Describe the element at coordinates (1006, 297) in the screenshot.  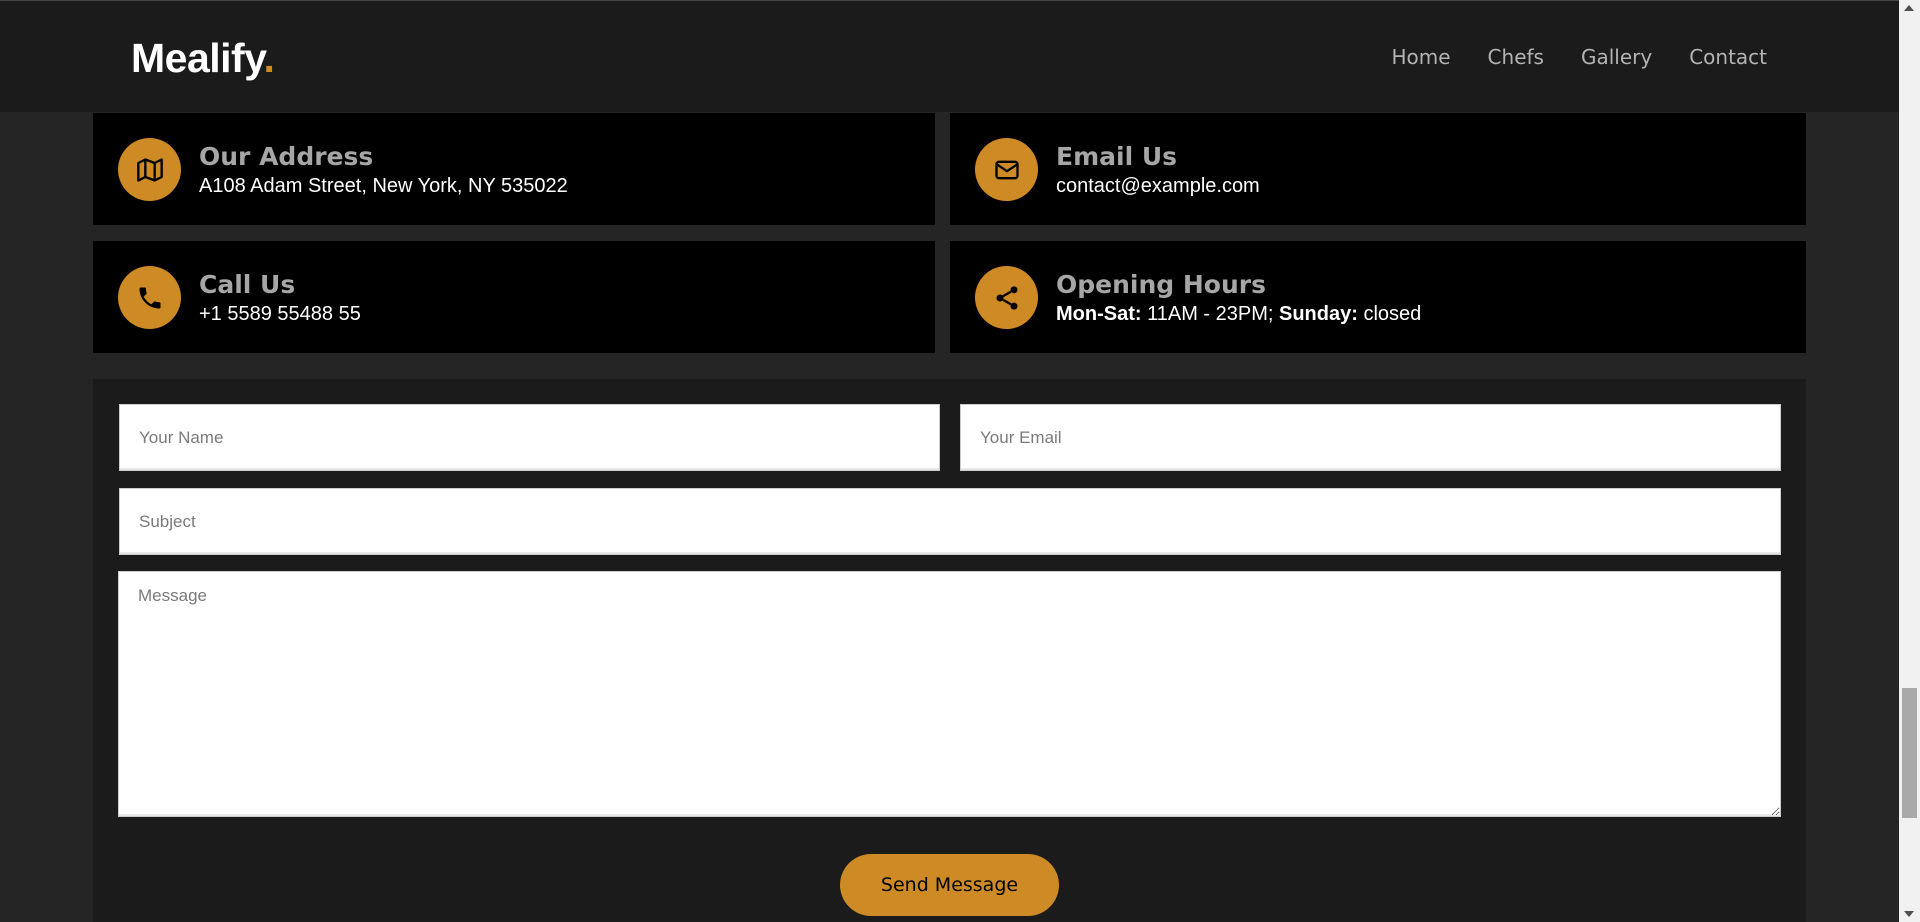
I see `share-icon` at that location.